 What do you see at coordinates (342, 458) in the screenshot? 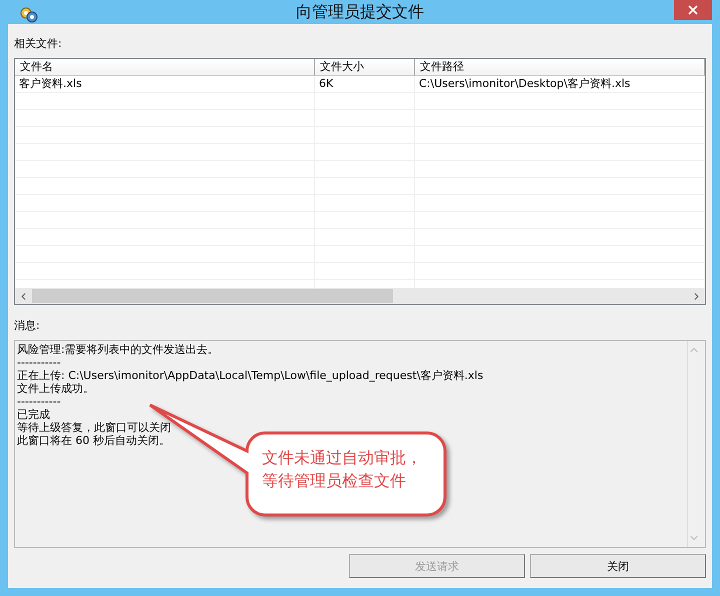
I see `callout-text: 文件未通过自动审批，` at bounding box center [342, 458].